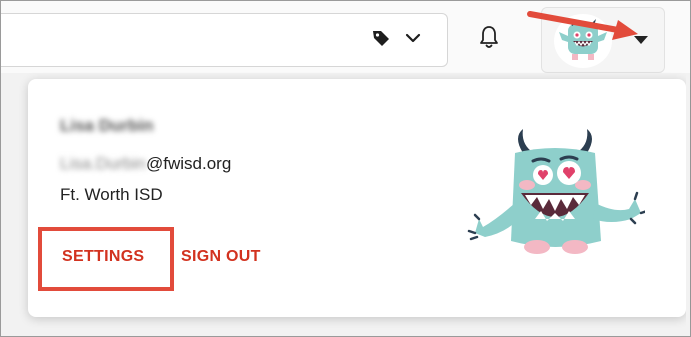 This screenshot has height=337, width=691. What do you see at coordinates (111, 194) in the screenshot?
I see `organization-name: Ft. Worth ISD` at bounding box center [111, 194].